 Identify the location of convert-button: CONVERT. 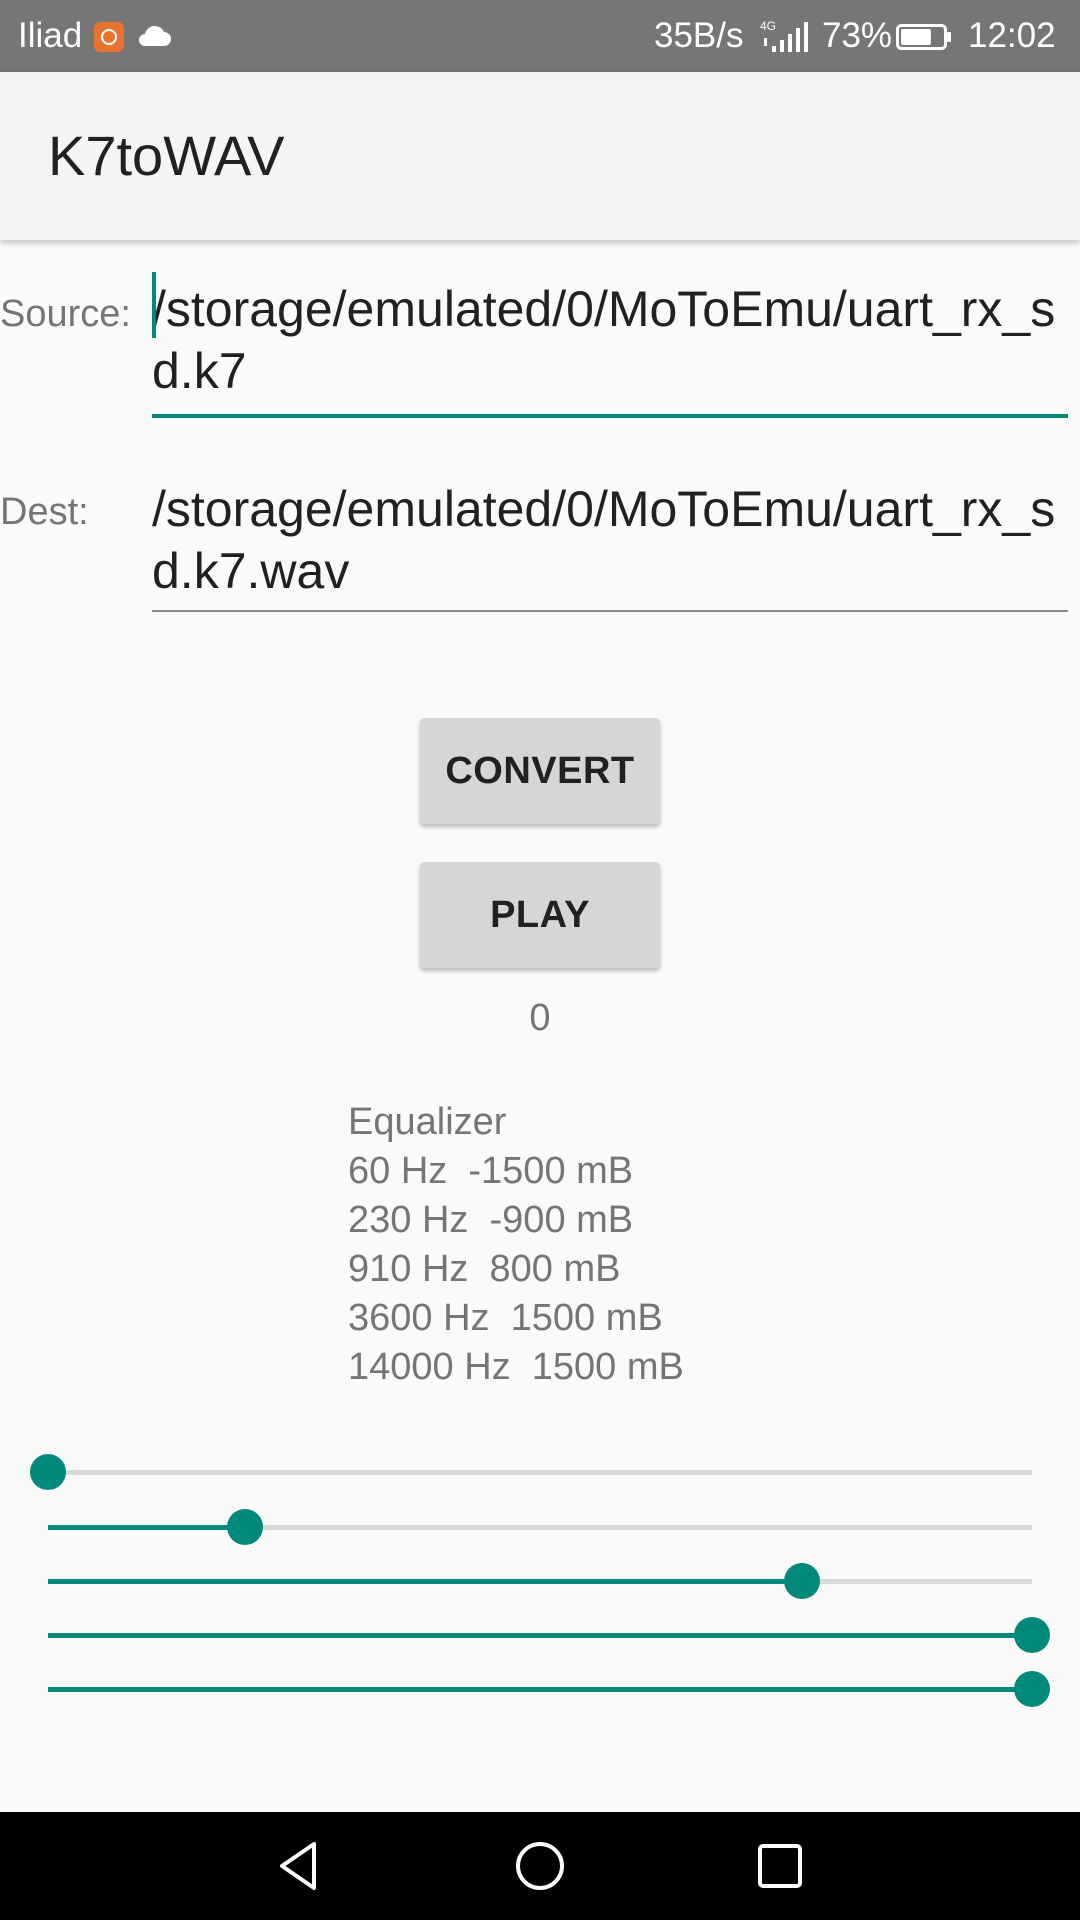
(540, 771).